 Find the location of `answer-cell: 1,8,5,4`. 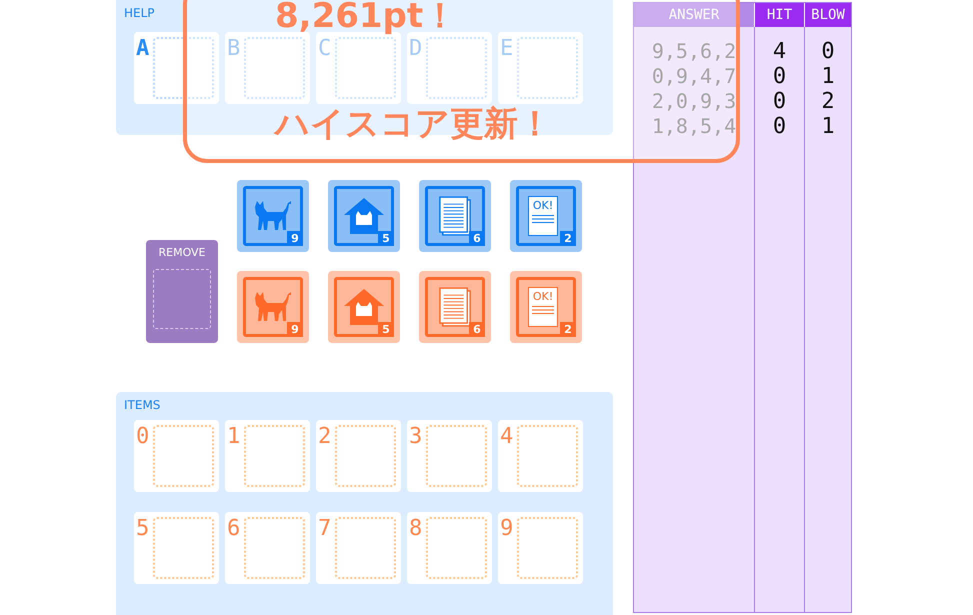

answer-cell: 1,8,5,4 is located at coordinates (694, 126).